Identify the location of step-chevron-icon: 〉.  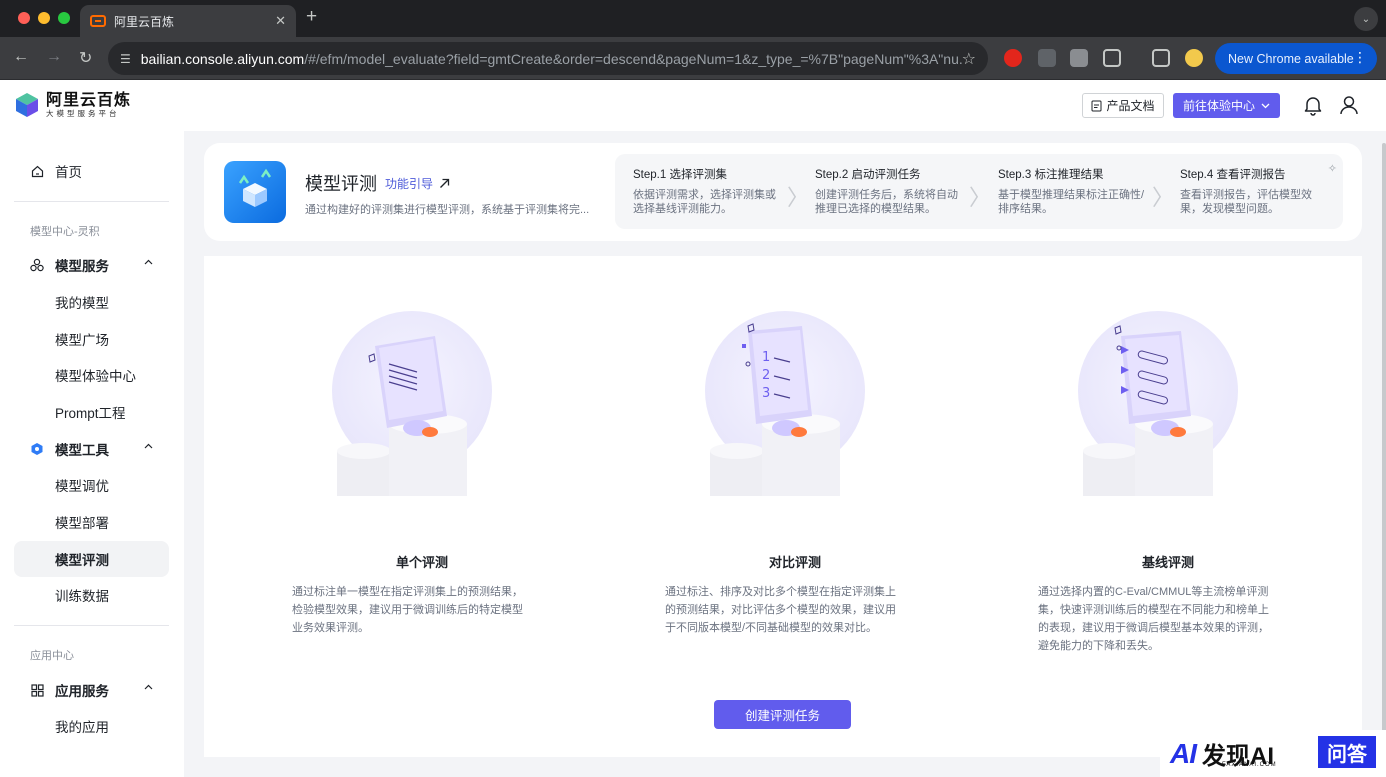
(798, 197).